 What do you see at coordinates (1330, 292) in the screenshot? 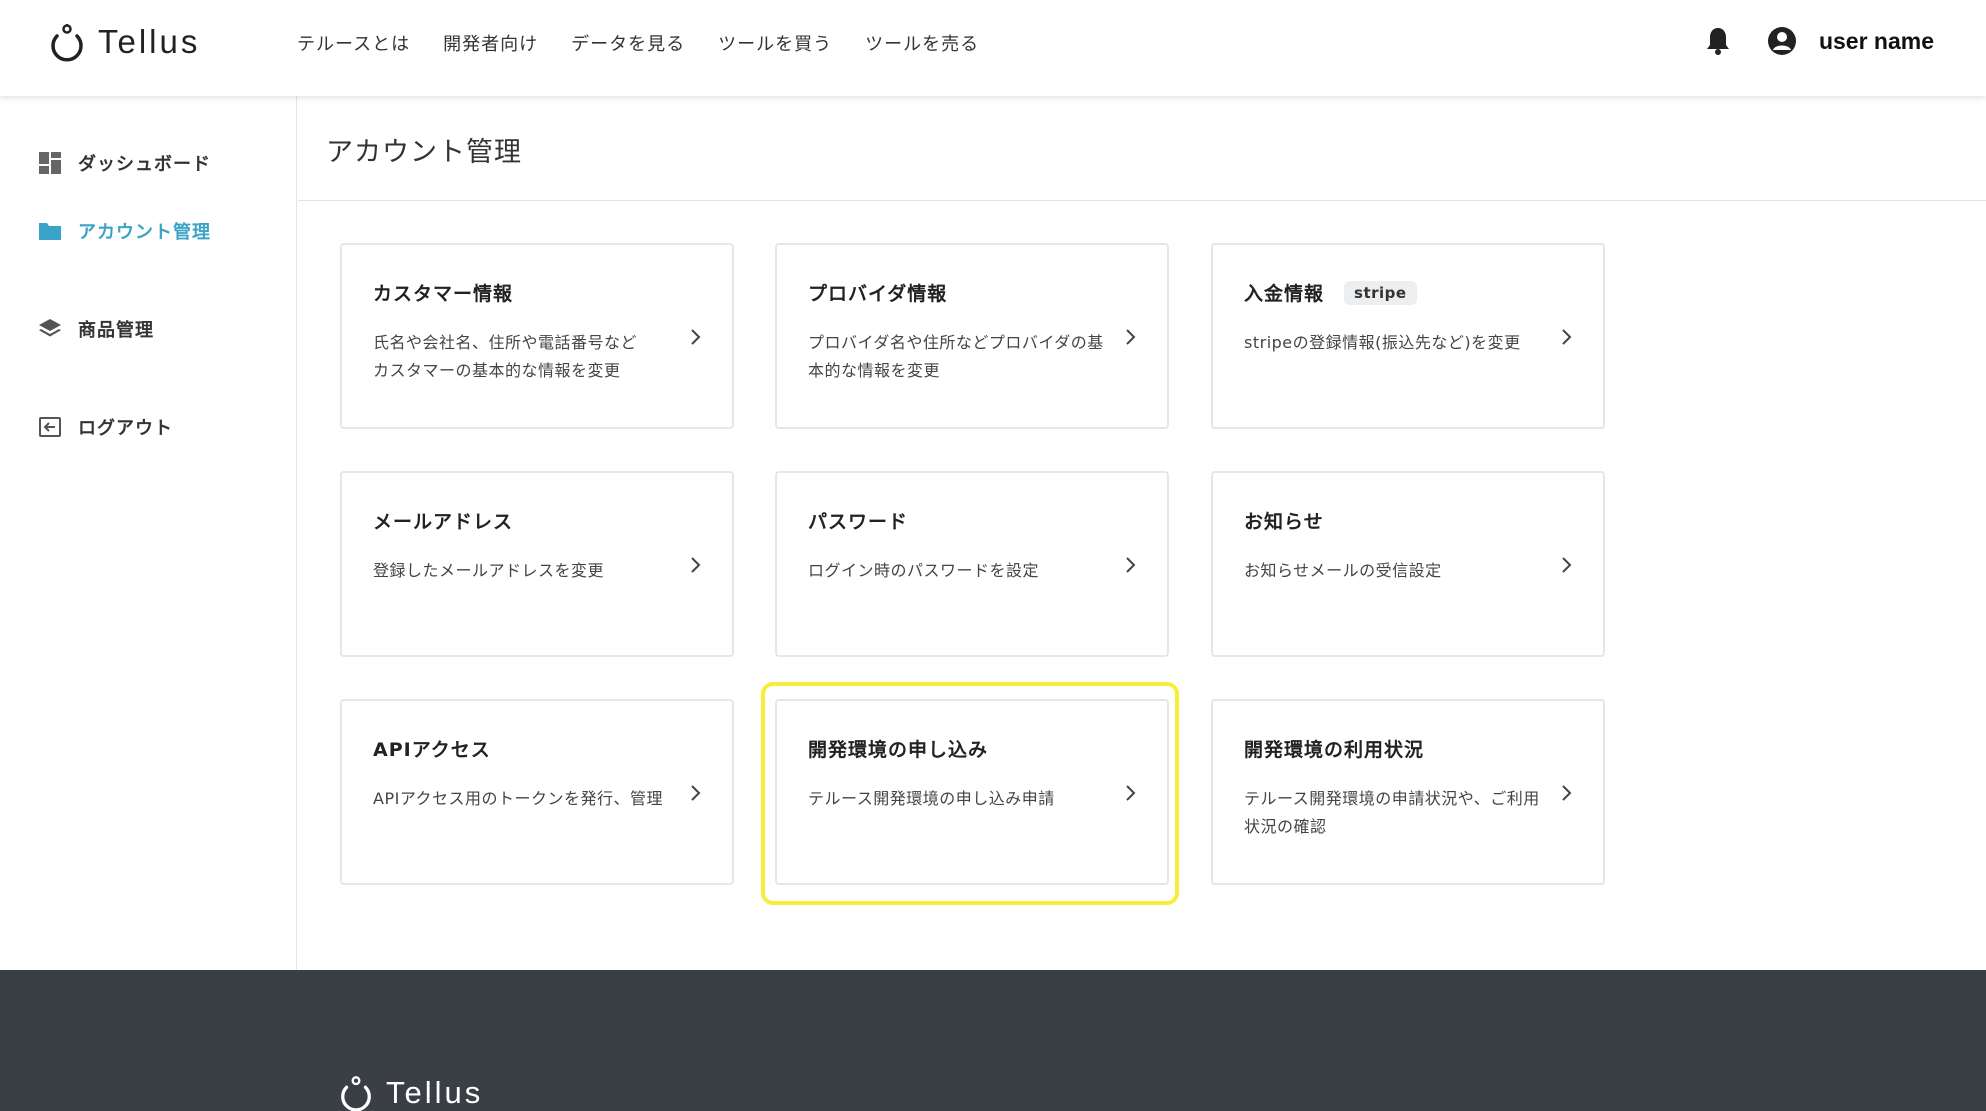
I see `card-title: 入金情報 stripe` at bounding box center [1330, 292].